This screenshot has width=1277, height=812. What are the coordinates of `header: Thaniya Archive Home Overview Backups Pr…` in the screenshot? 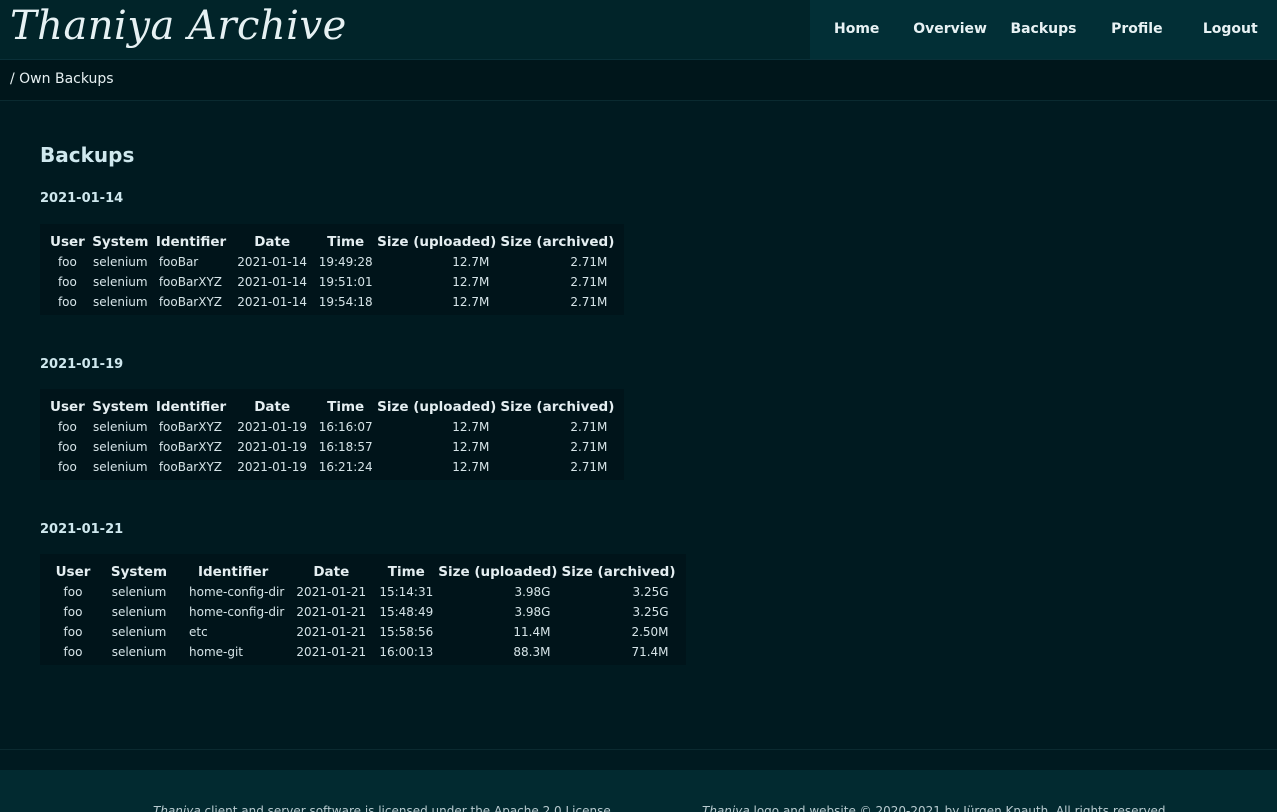 It's located at (638, 30).